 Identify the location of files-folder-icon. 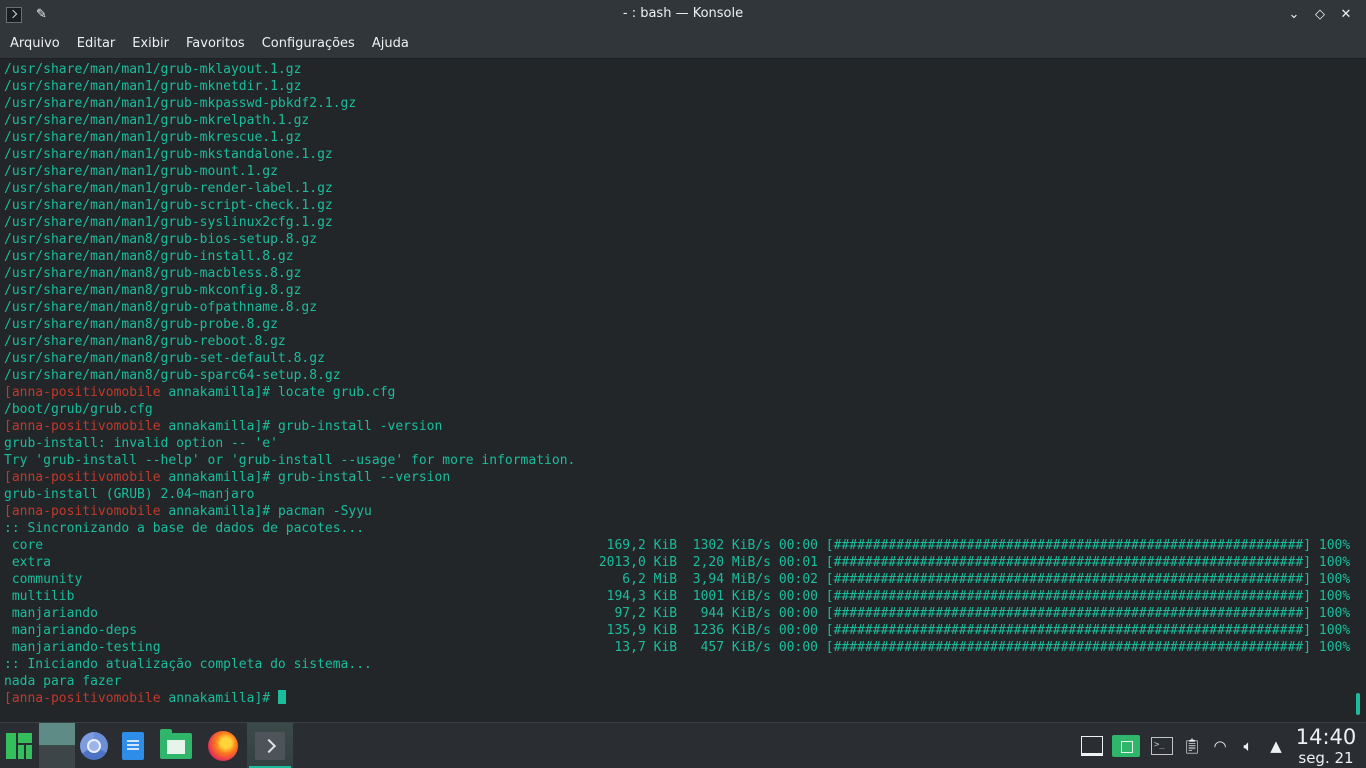
(1126, 745).